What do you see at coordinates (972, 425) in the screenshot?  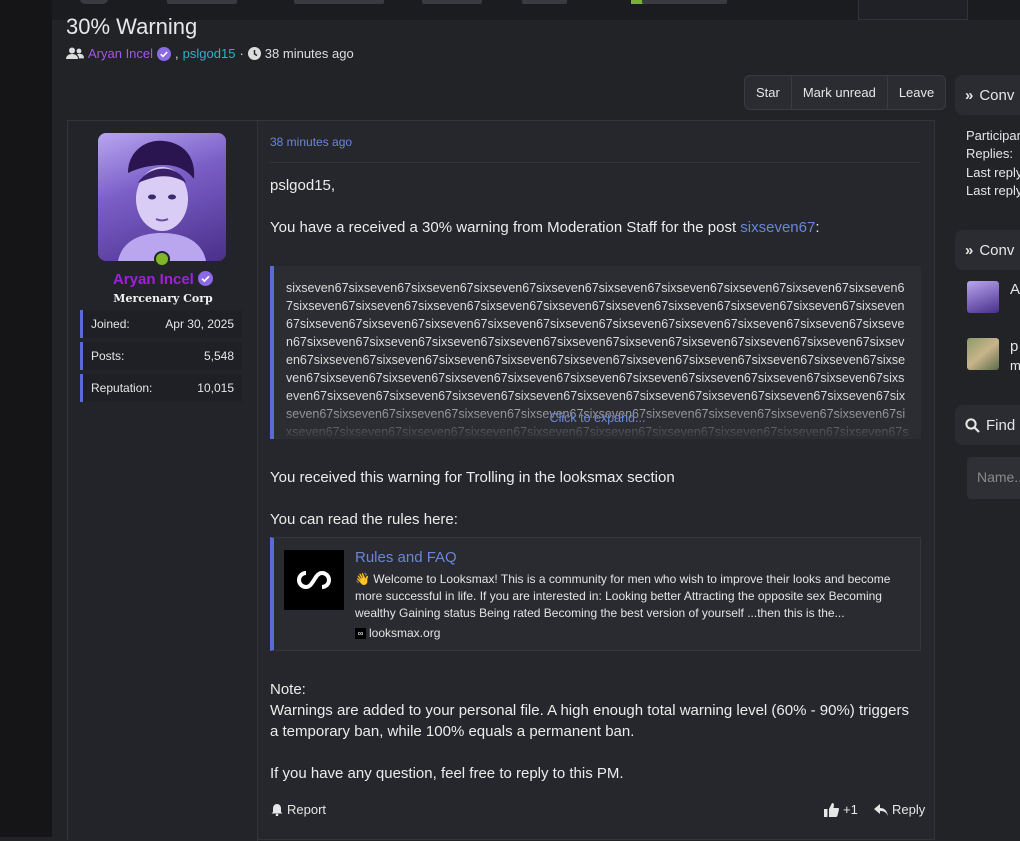 I see `search-icon` at bounding box center [972, 425].